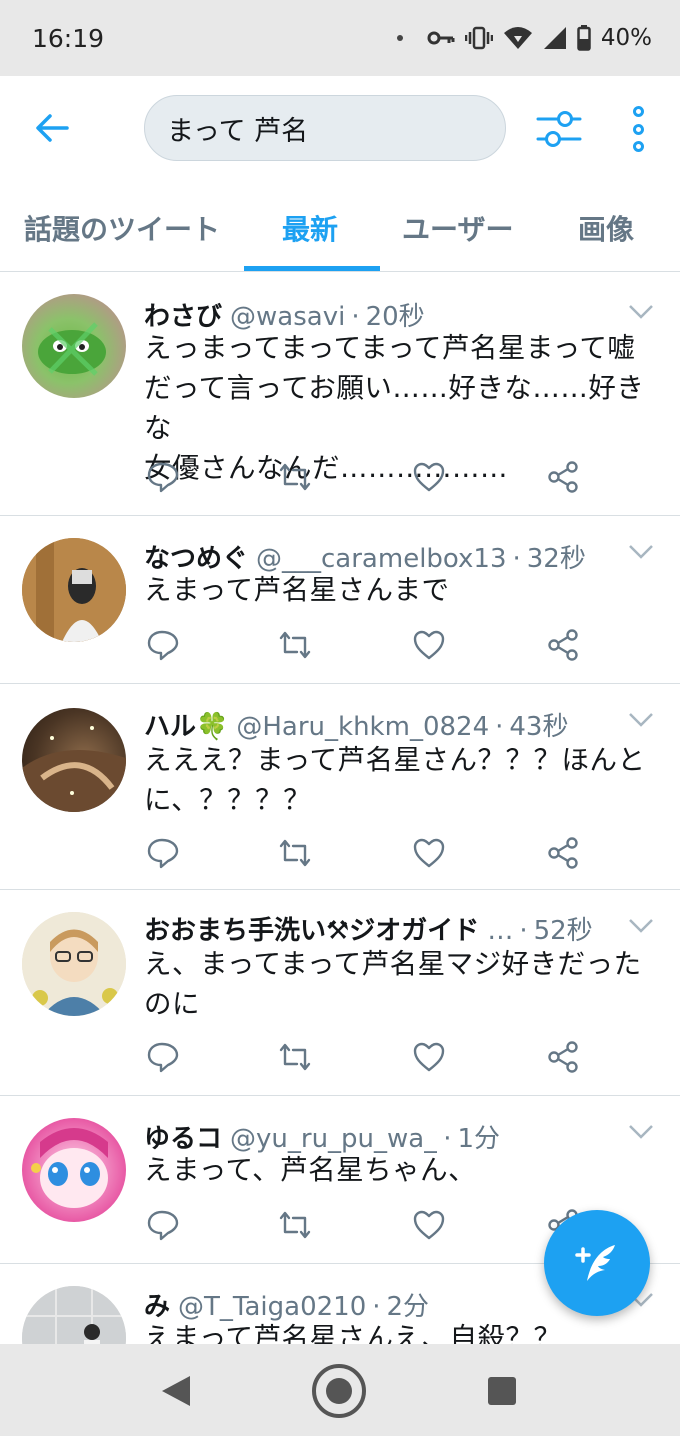  What do you see at coordinates (310, 228) in the screenshot?
I see `tab-latest: 最新` at bounding box center [310, 228].